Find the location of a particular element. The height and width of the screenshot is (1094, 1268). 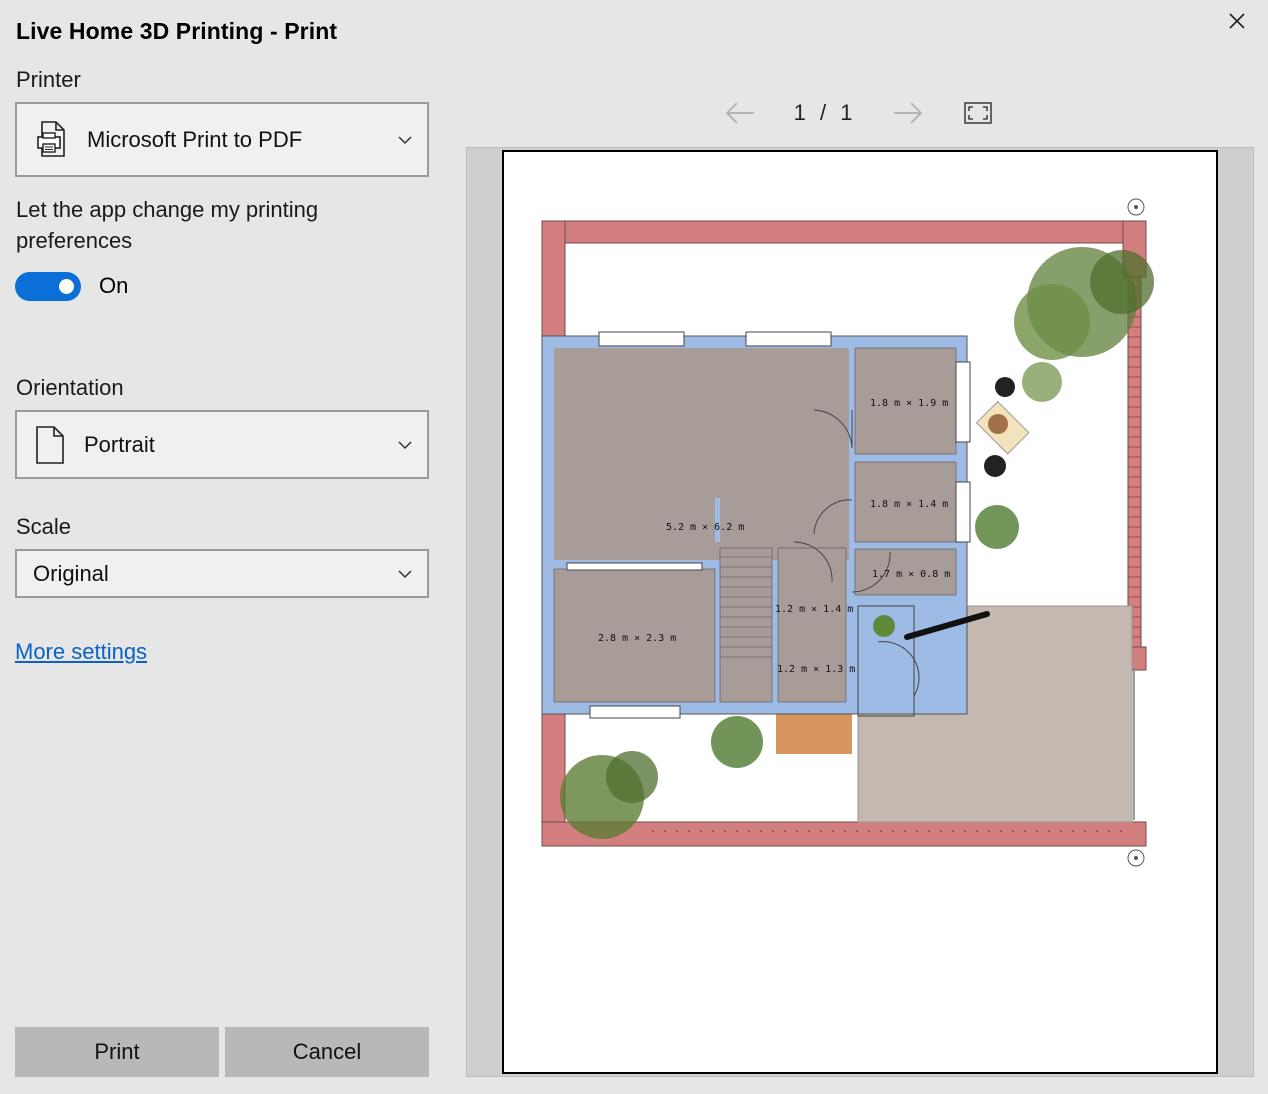

page-indicator: 1 / 1 is located at coordinates (823, 113).